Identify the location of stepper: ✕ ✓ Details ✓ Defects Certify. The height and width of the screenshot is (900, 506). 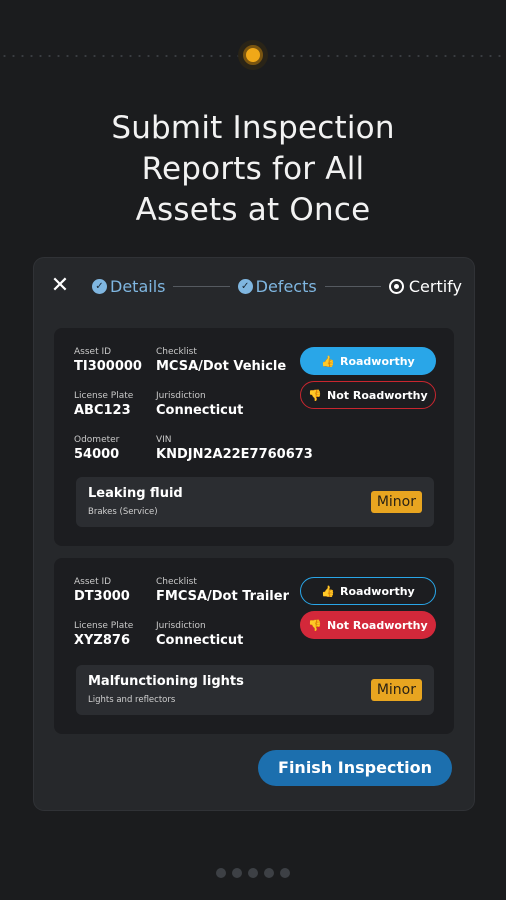
(254, 286).